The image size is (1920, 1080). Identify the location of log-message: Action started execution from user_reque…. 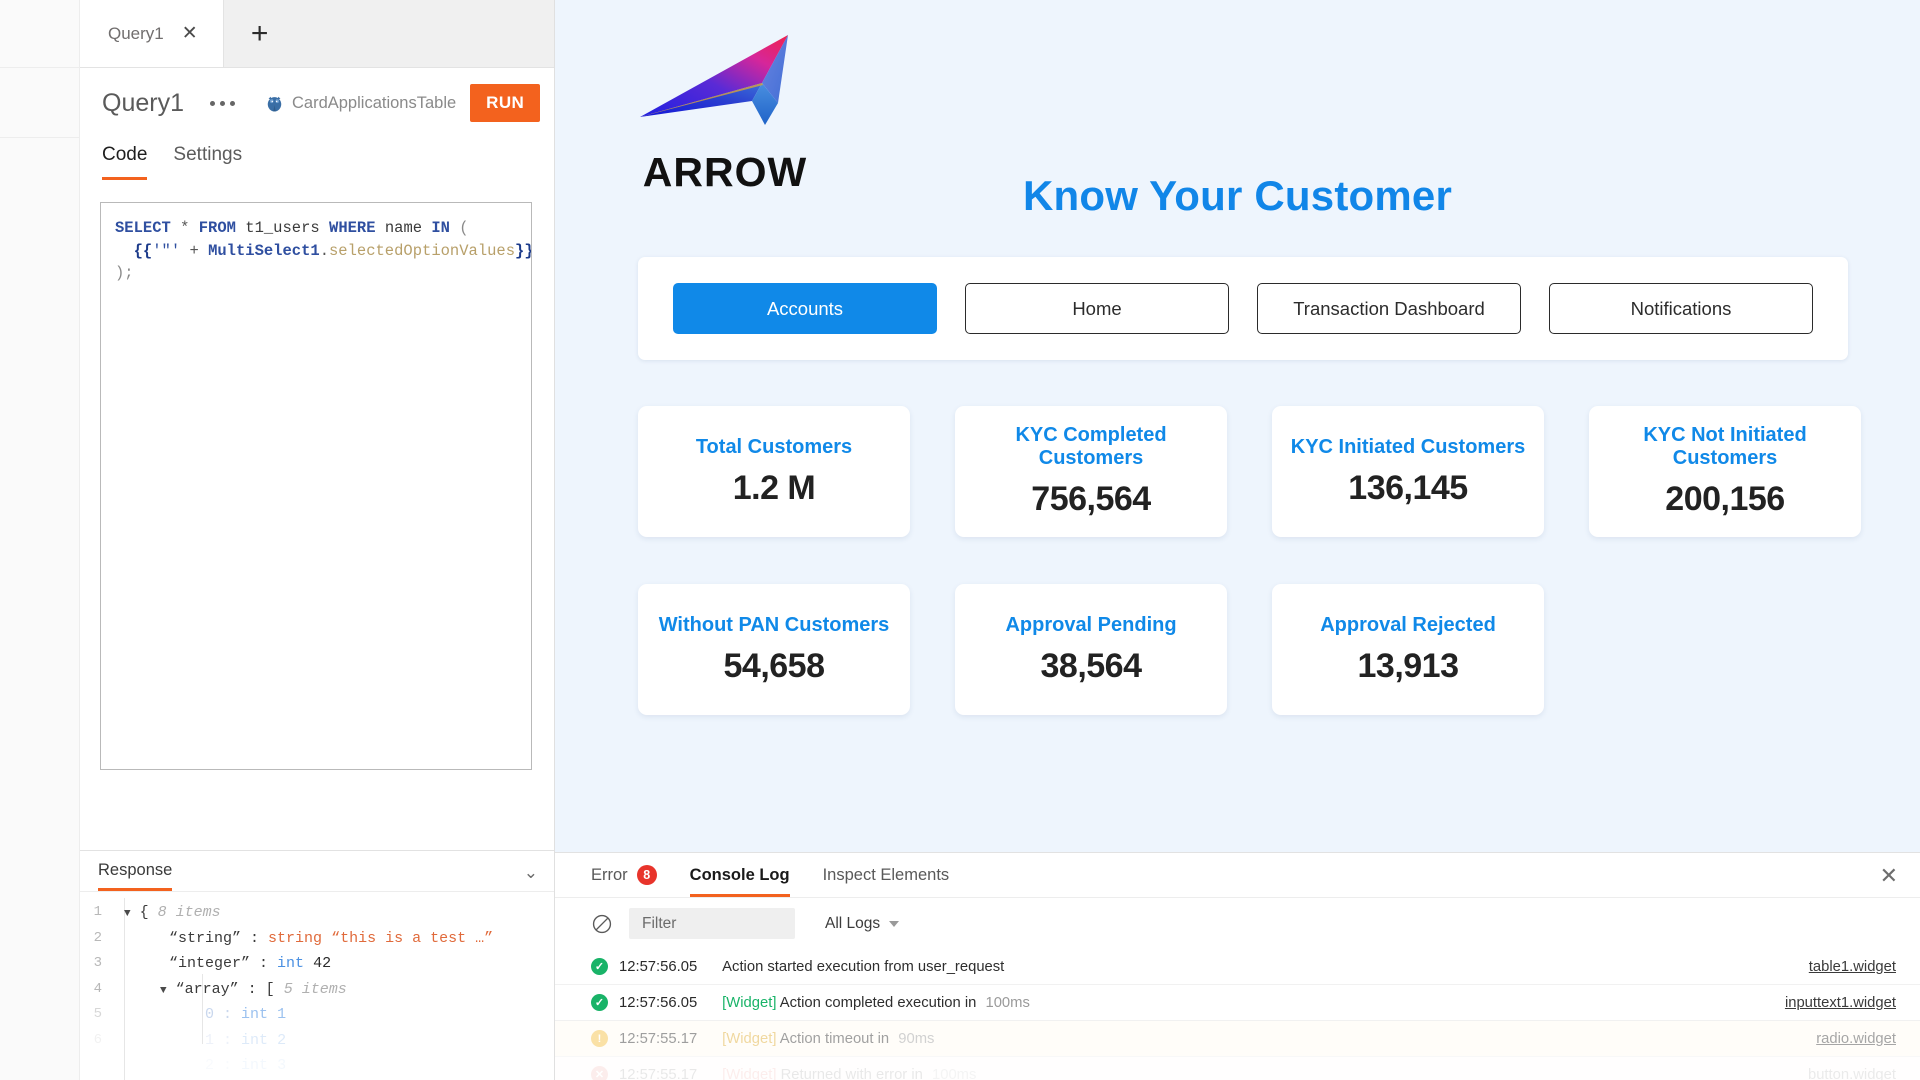
(863, 966).